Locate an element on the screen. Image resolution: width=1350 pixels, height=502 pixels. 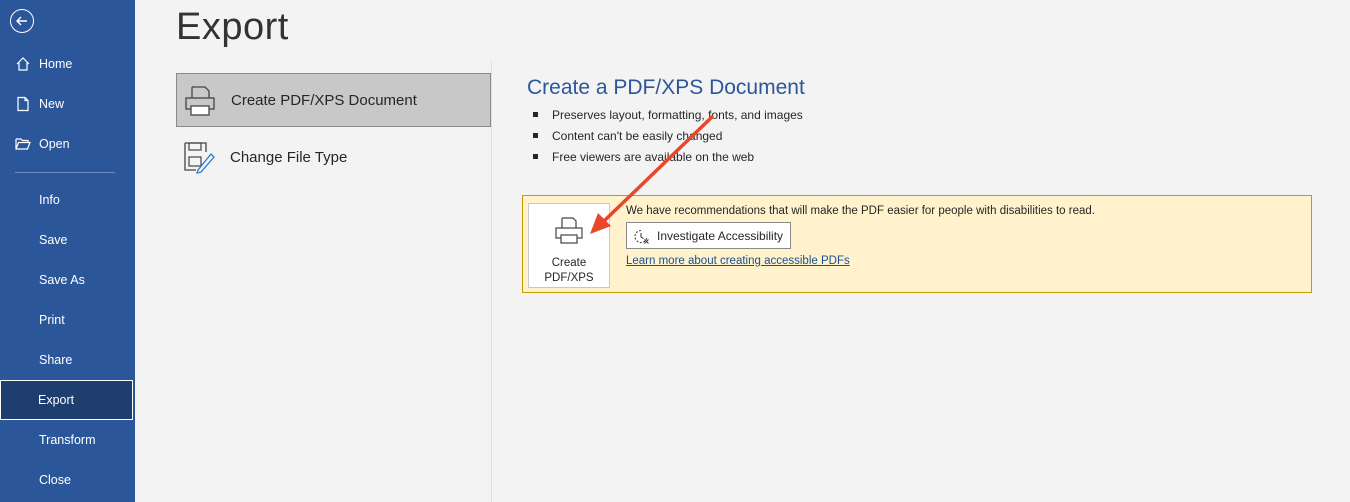
sidebar-item-label: Transform is located at coordinates (67, 440).